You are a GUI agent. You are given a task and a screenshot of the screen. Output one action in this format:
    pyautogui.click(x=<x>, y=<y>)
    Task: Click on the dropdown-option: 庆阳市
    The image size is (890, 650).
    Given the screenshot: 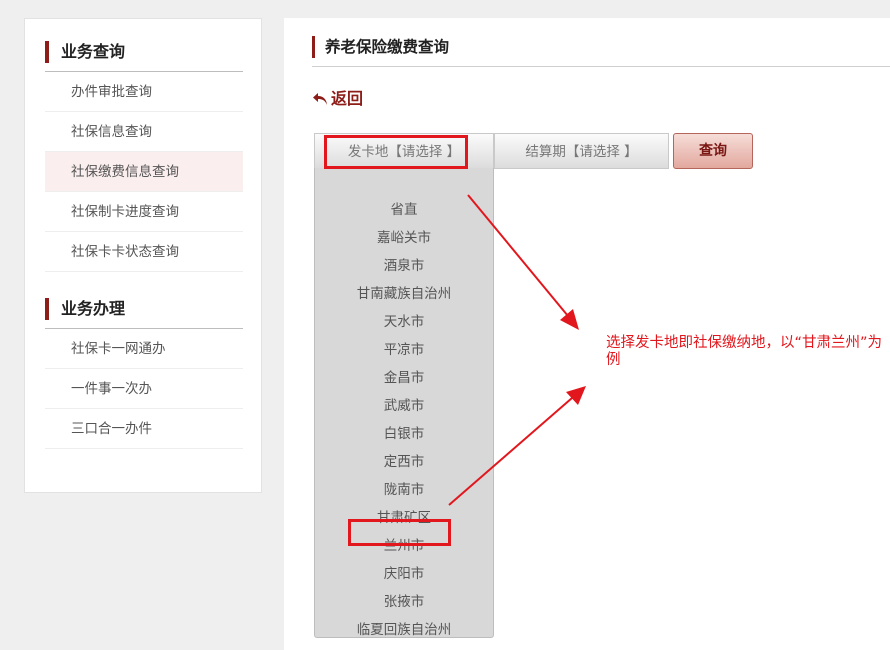 What is the action you would take?
    pyautogui.click(x=404, y=574)
    